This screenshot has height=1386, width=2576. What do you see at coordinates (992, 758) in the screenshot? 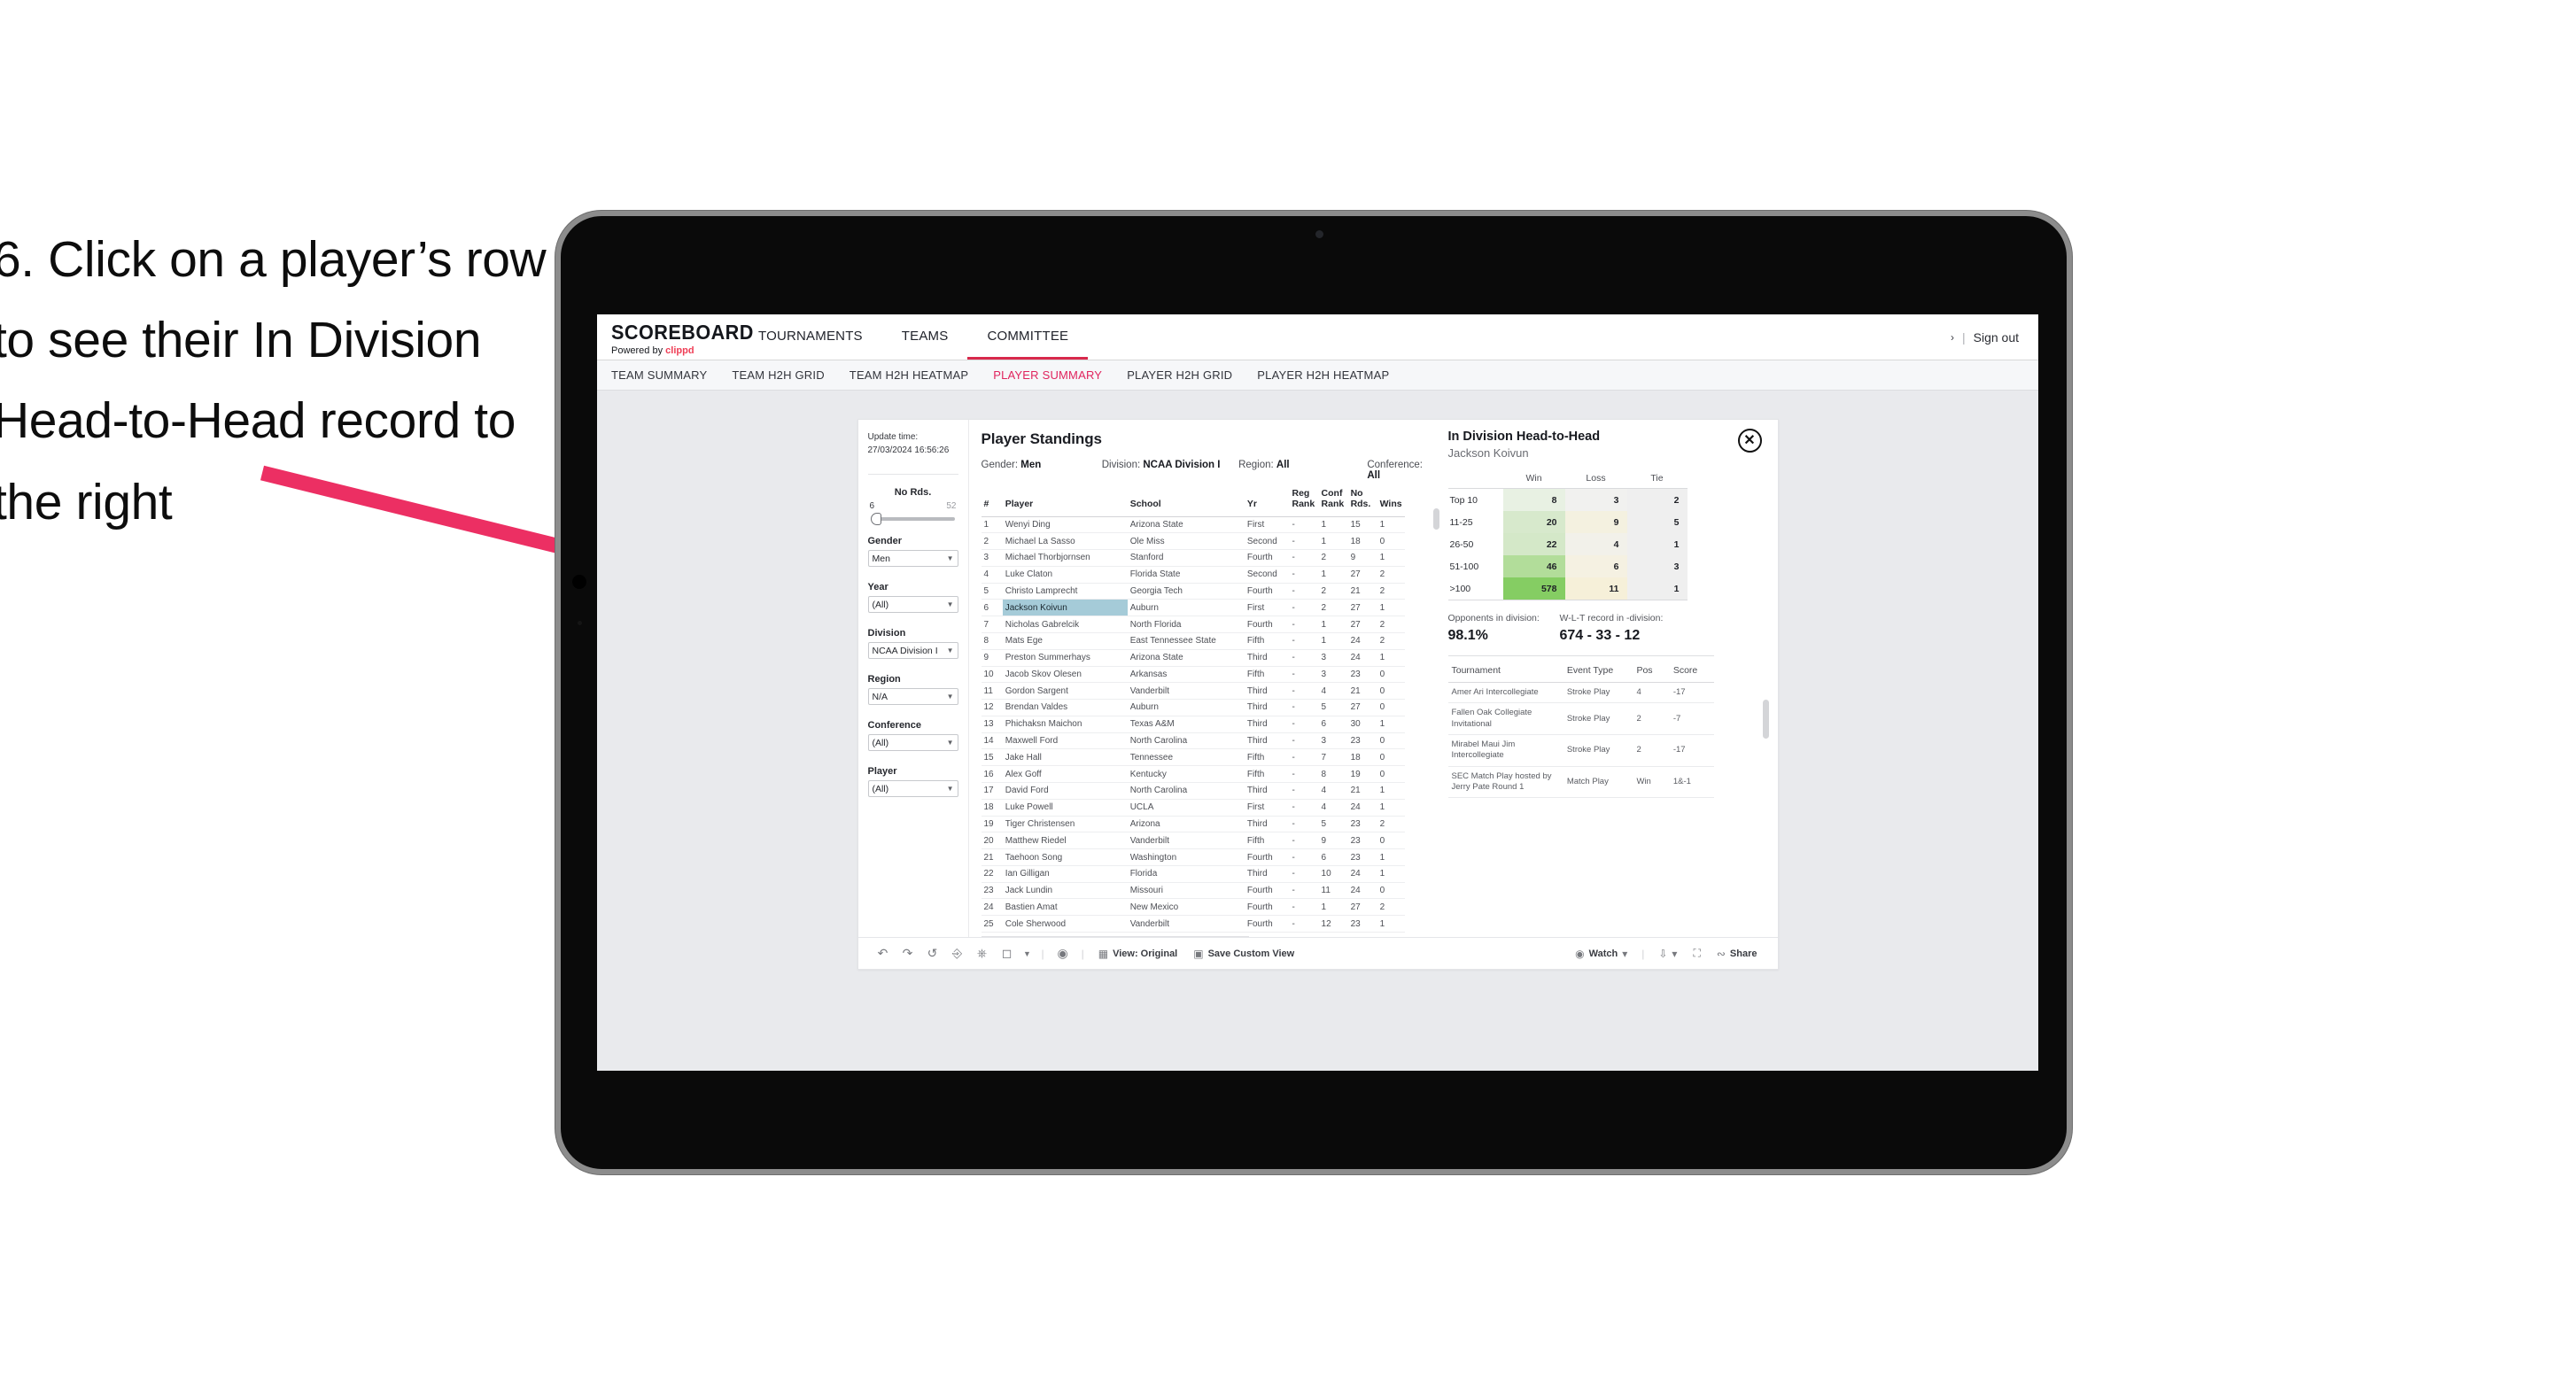
I see `rank-cell: 15` at bounding box center [992, 758].